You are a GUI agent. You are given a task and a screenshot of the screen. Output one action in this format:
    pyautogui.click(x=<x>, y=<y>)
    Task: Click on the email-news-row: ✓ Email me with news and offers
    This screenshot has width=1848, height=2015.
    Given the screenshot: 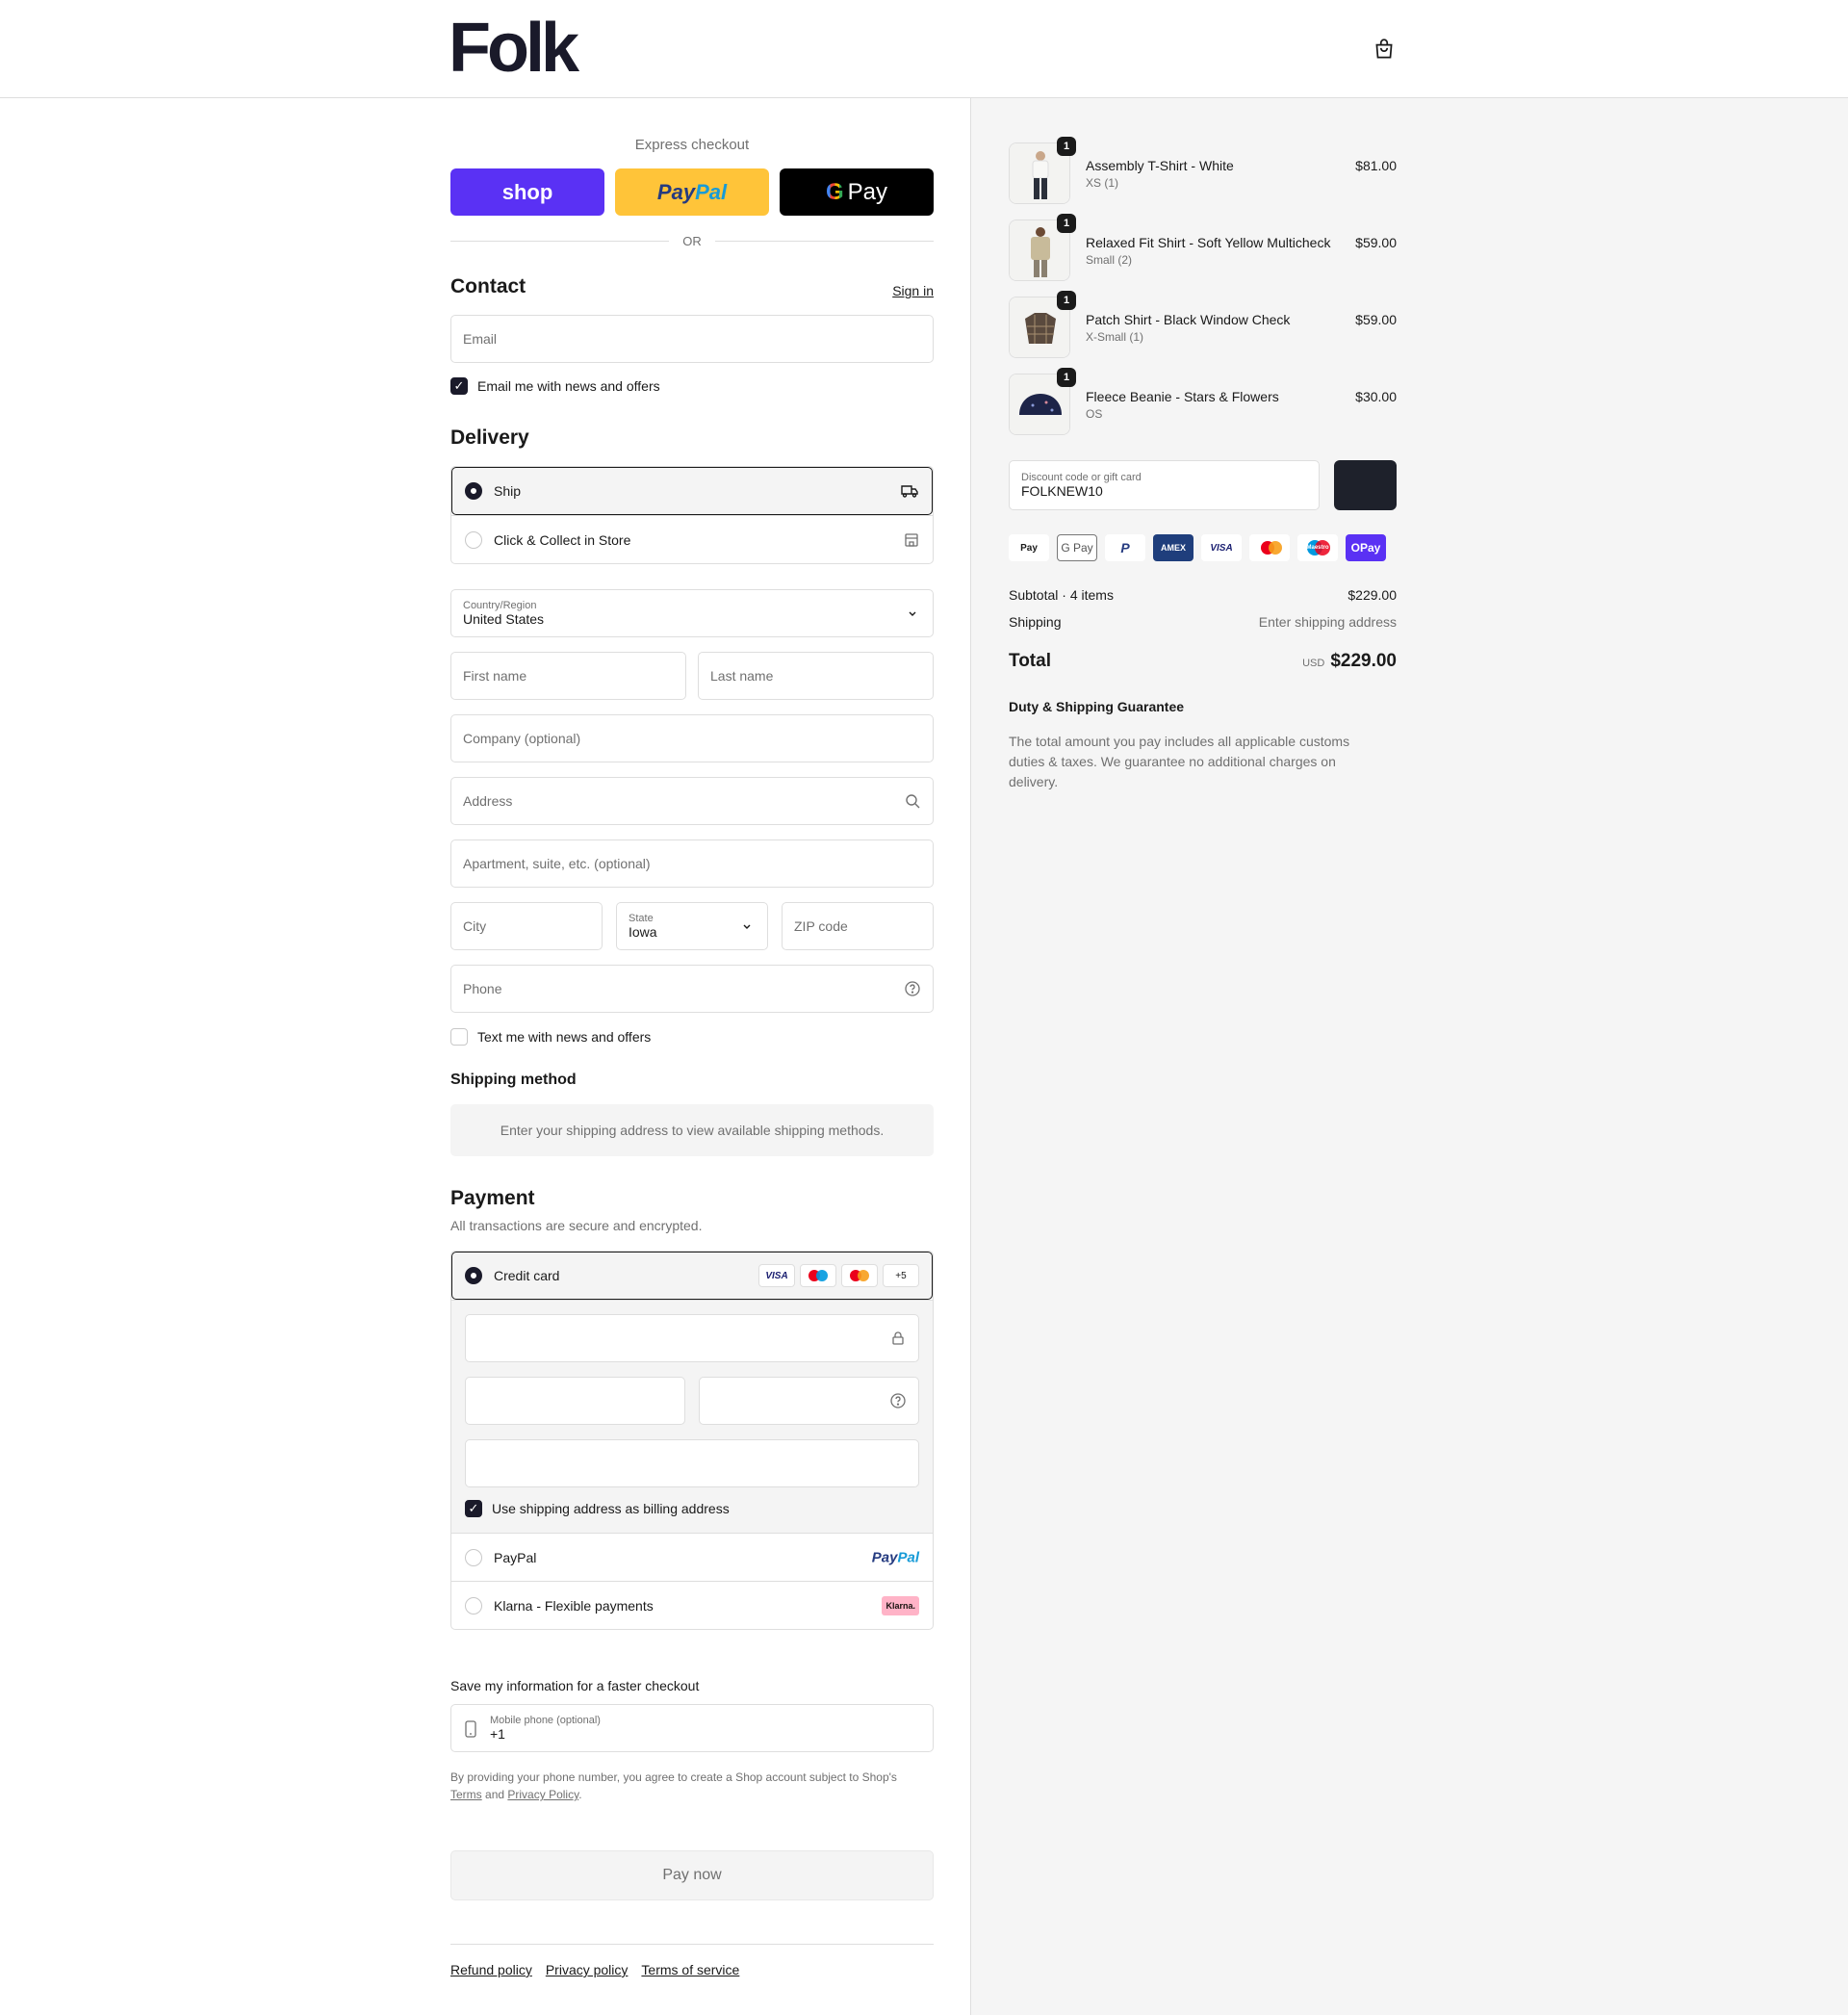 What is the action you would take?
    pyautogui.click(x=555, y=386)
    